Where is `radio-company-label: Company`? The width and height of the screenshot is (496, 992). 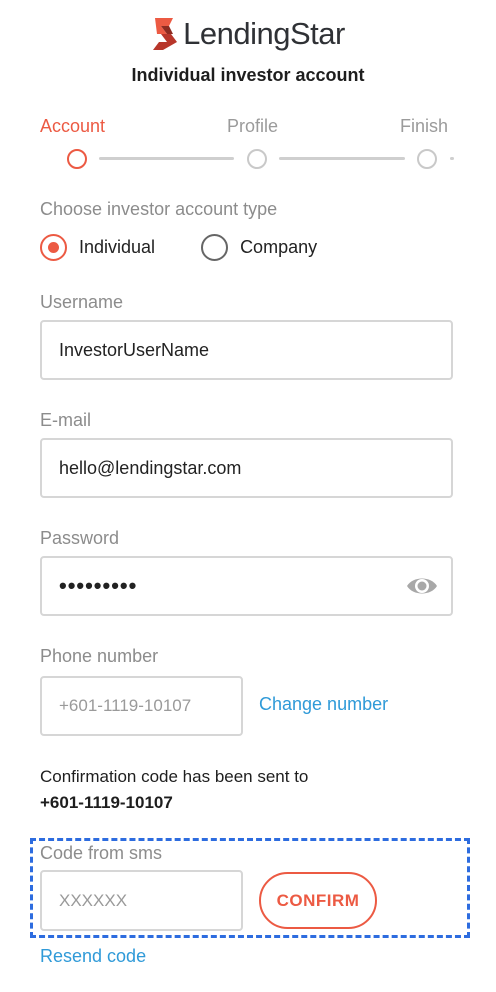 radio-company-label: Company is located at coordinates (279, 247).